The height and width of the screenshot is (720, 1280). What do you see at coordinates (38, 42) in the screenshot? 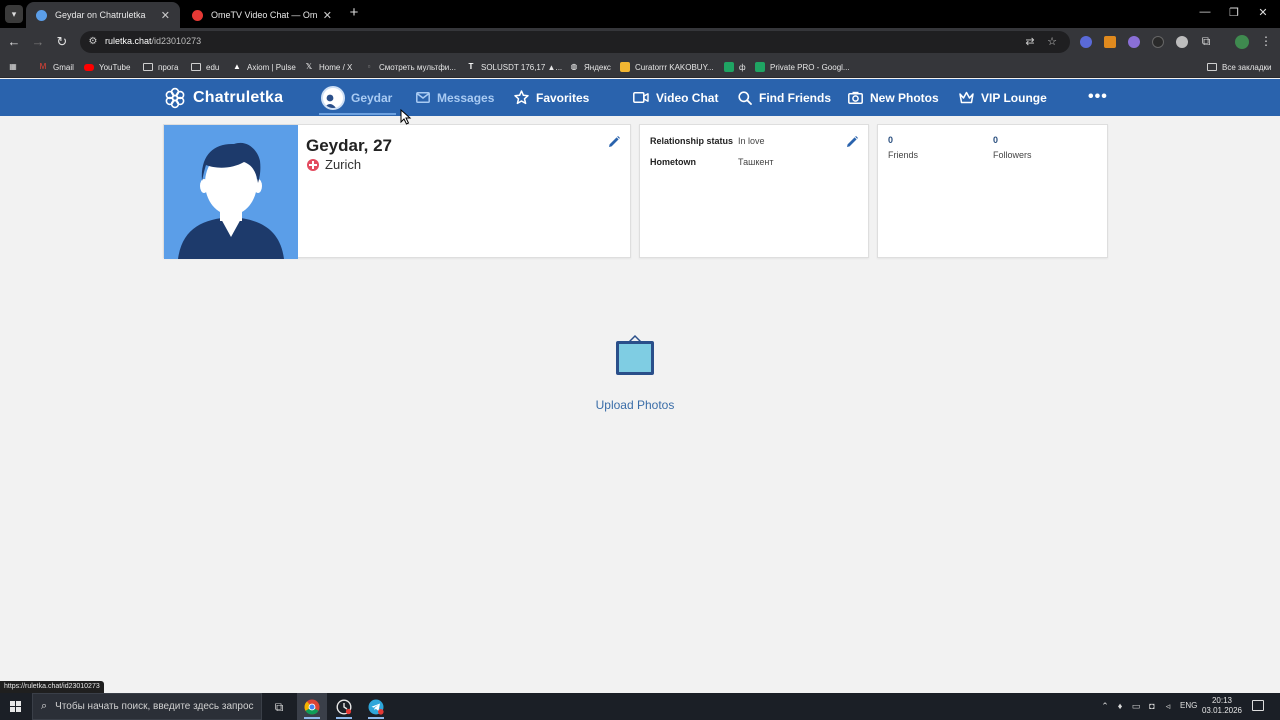
I see `forward-arrow-icon: →` at bounding box center [38, 42].